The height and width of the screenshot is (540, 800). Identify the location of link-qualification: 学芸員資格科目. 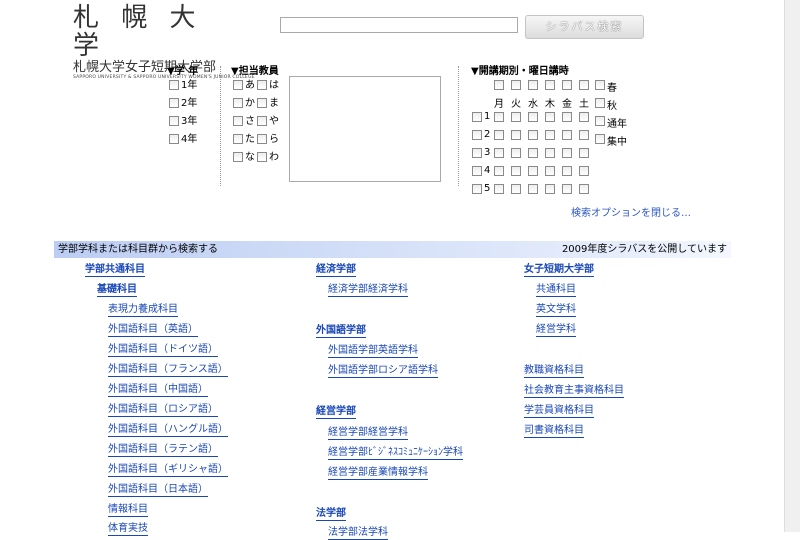
(559, 411).